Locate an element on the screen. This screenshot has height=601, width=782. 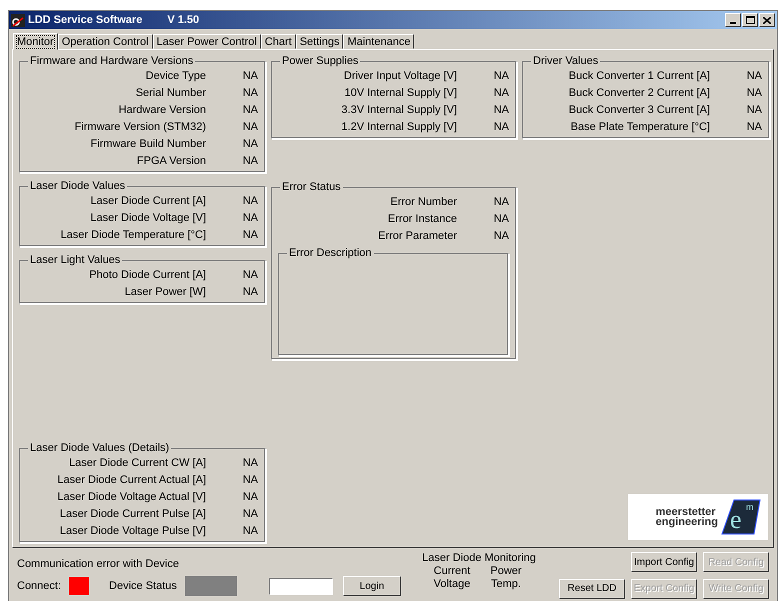
password-field is located at coordinates (300, 586).